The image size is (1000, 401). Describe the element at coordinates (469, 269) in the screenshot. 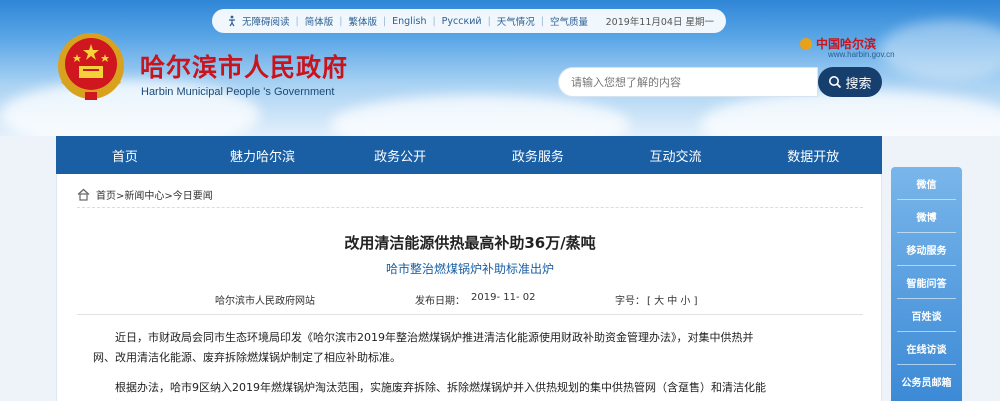

I see `article-subtitle: 哈市整治燃煤锅炉补助标准出炉` at that location.